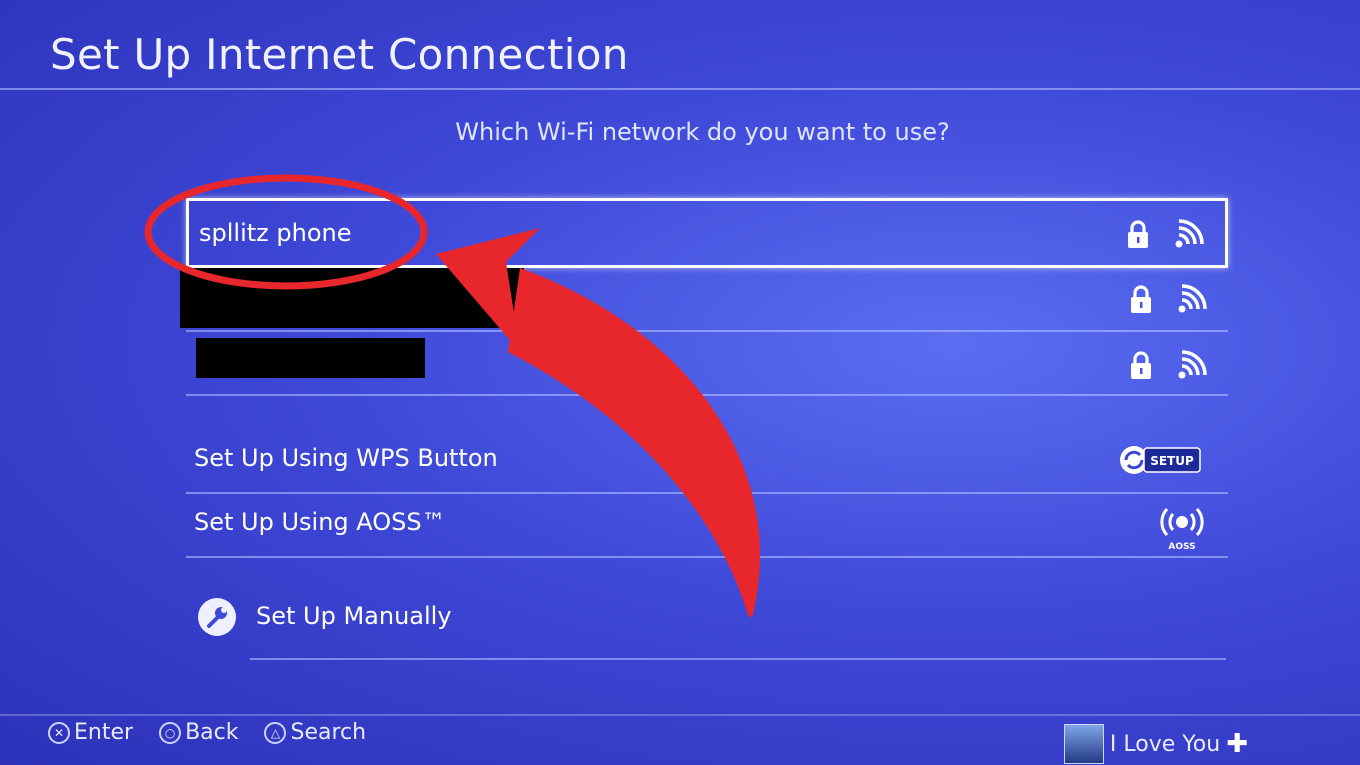 The width and height of the screenshot is (1360, 765). I want to click on wps-setup-icon: SETUP, so click(1160, 460).